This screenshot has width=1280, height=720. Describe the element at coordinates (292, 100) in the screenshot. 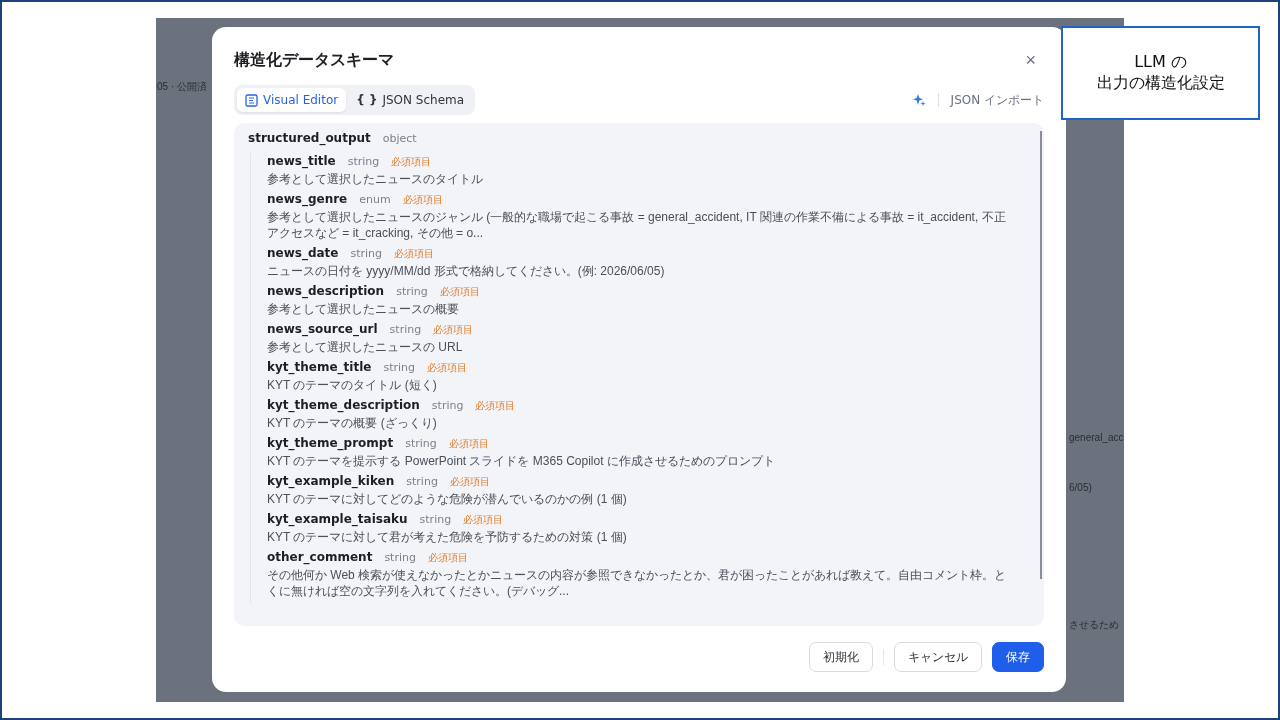

I see `editor-tab: Visual Editor` at that location.